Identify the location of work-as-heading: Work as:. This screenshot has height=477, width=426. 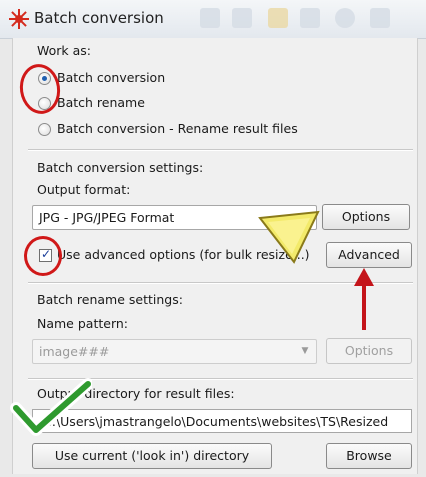
(64, 50).